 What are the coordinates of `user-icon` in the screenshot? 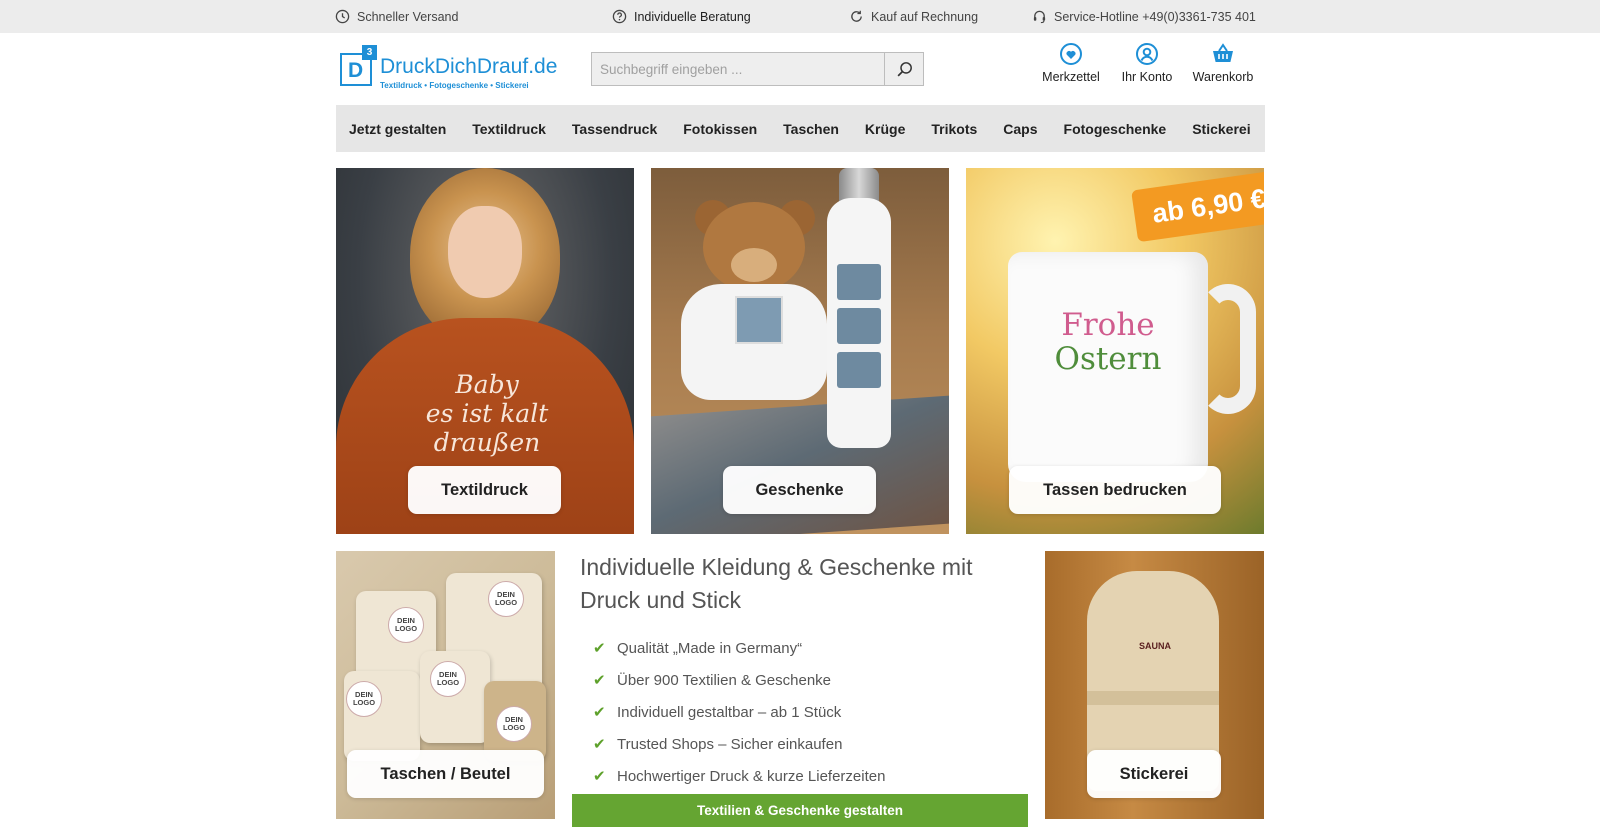 It's located at (1147, 54).